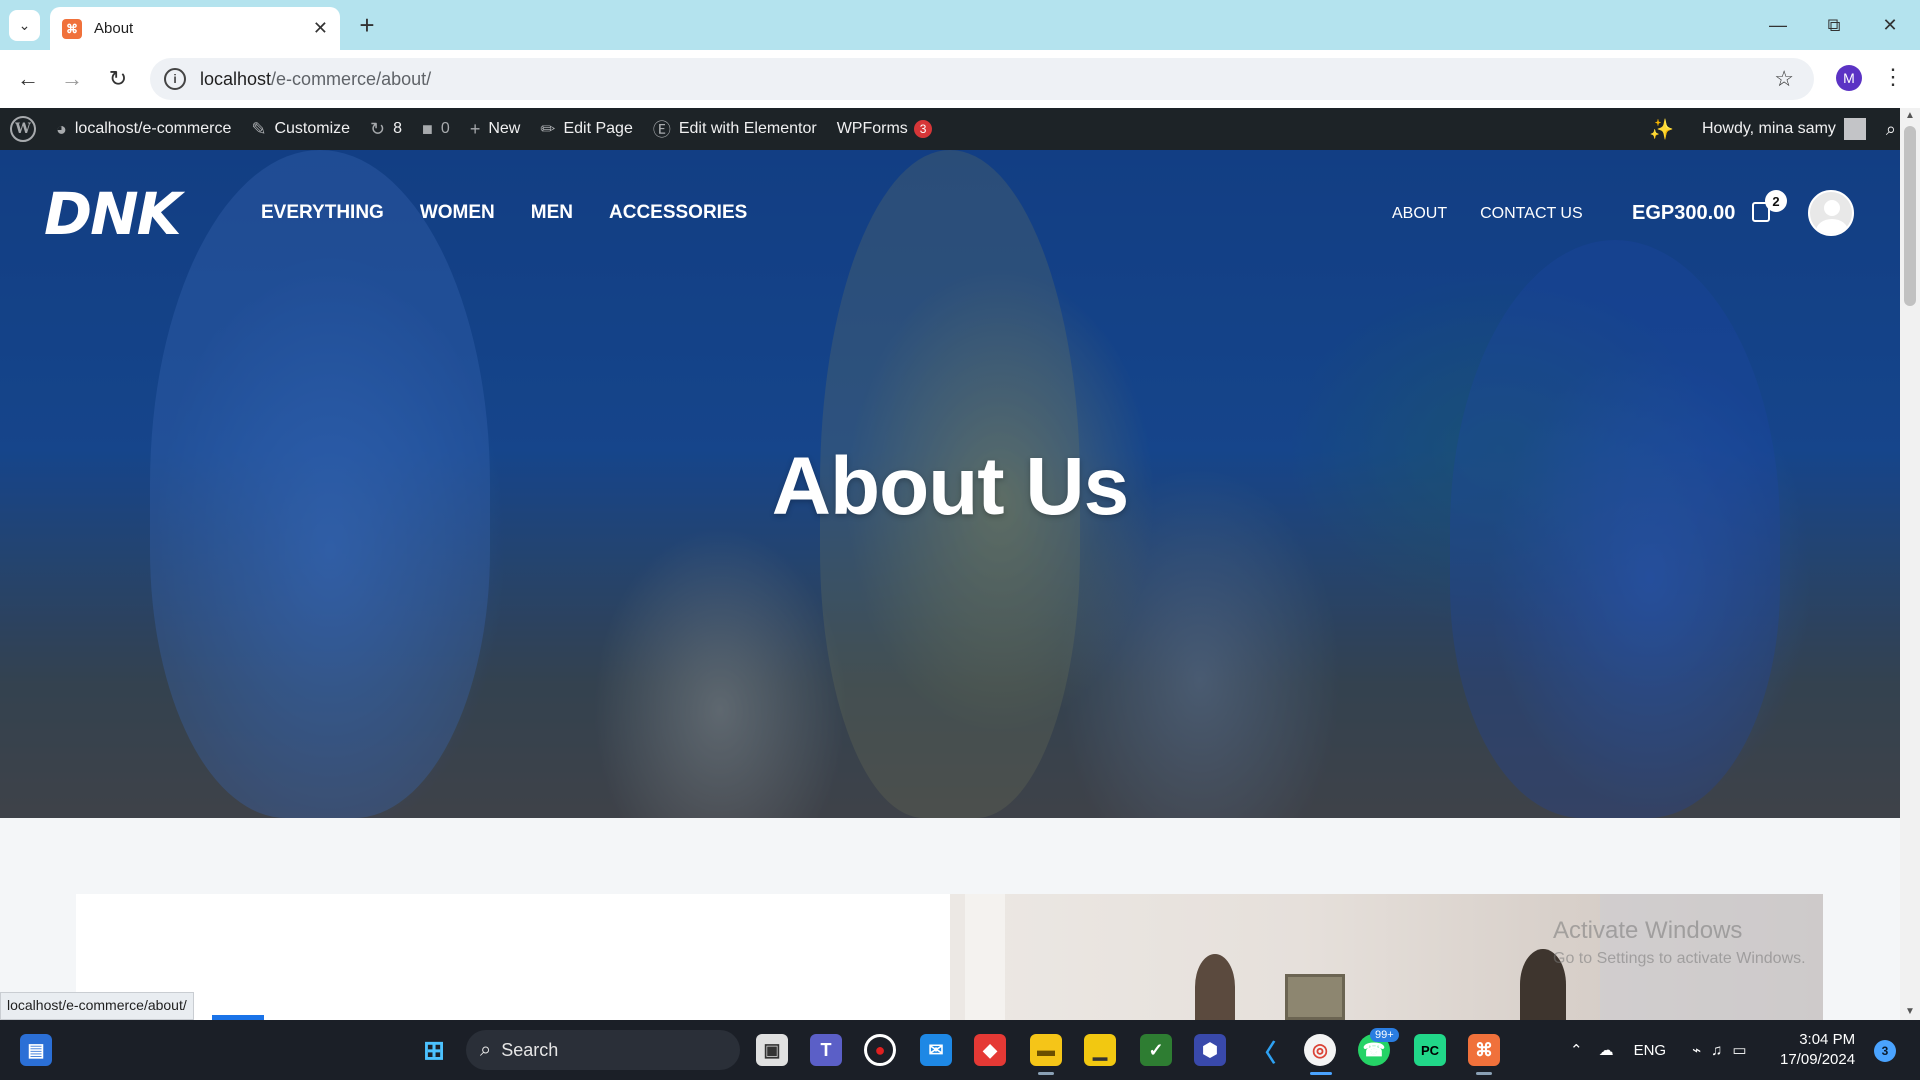  I want to click on comment-icon: ■, so click(427, 128).